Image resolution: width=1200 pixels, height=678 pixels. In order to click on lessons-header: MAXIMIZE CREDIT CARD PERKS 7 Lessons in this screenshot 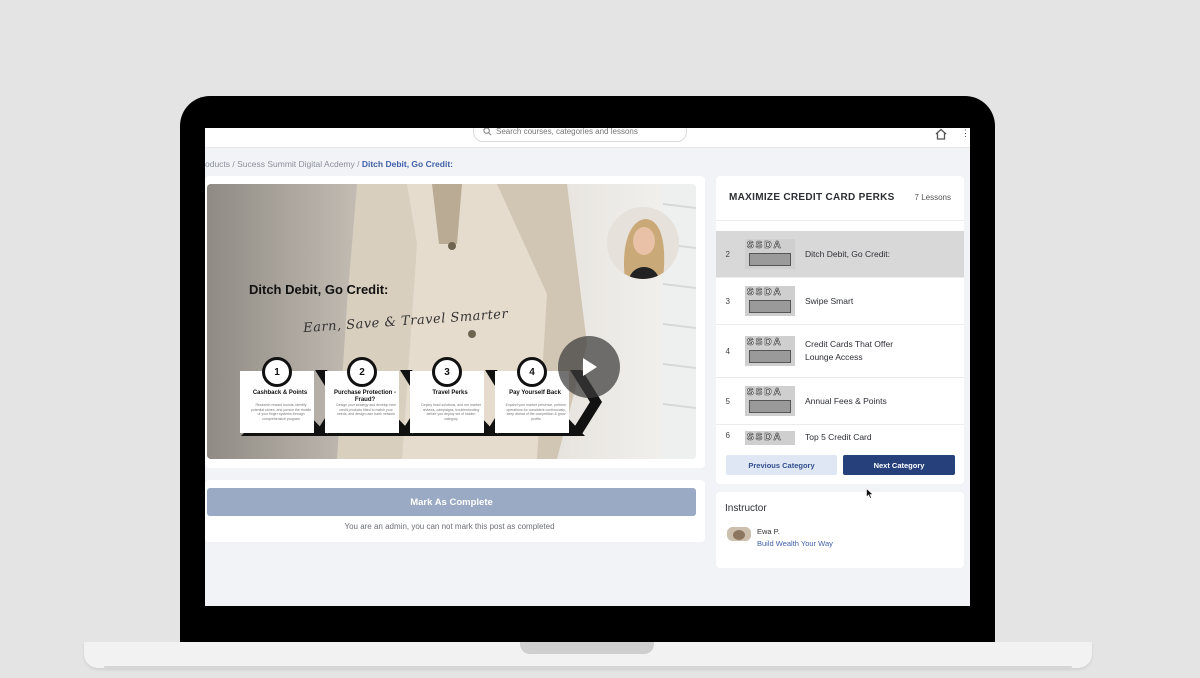, I will do `click(840, 198)`.